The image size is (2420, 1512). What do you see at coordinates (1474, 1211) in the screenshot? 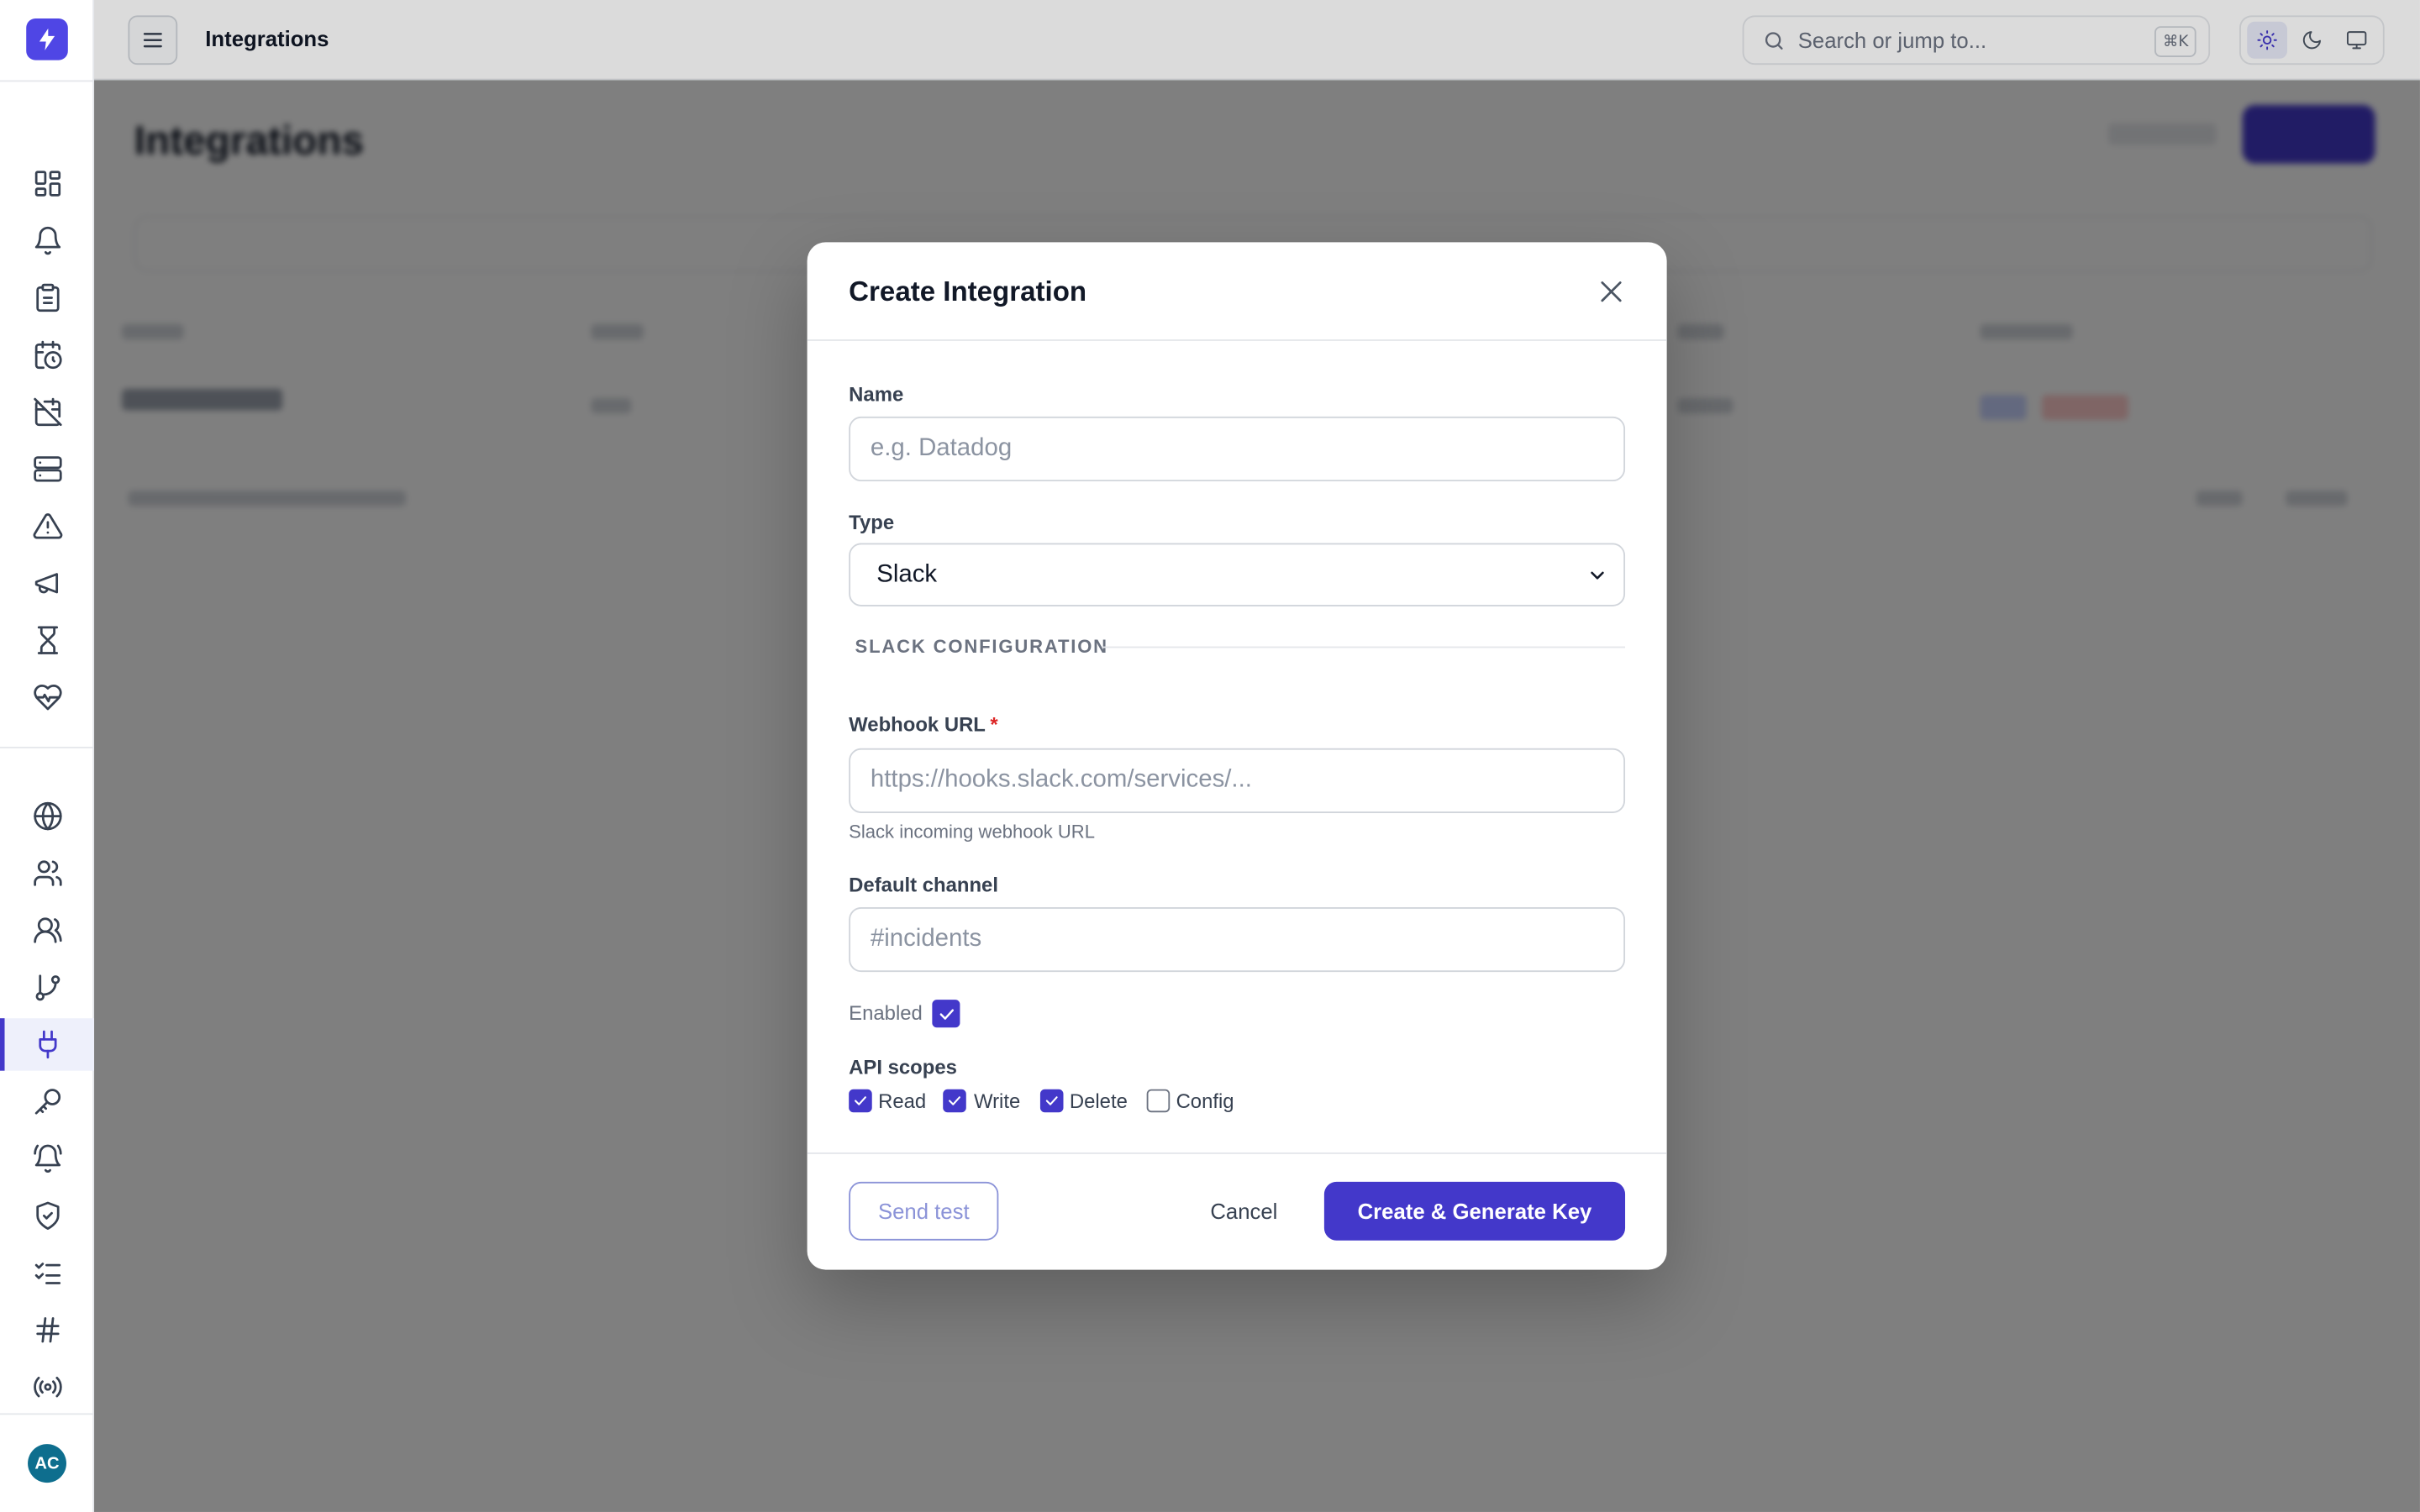
I see `create-generate-key-button: Create & Generate Key` at bounding box center [1474, 1211].